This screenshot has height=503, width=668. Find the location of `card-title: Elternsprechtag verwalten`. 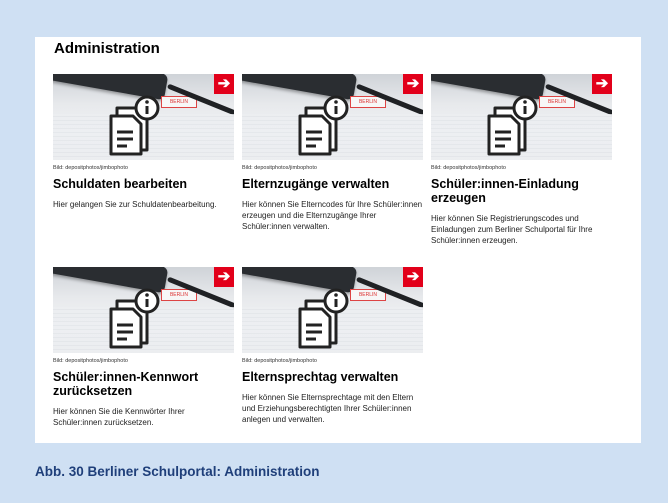

card-title: Elternsprechtag verwalten is located at coordinates (332, 377).